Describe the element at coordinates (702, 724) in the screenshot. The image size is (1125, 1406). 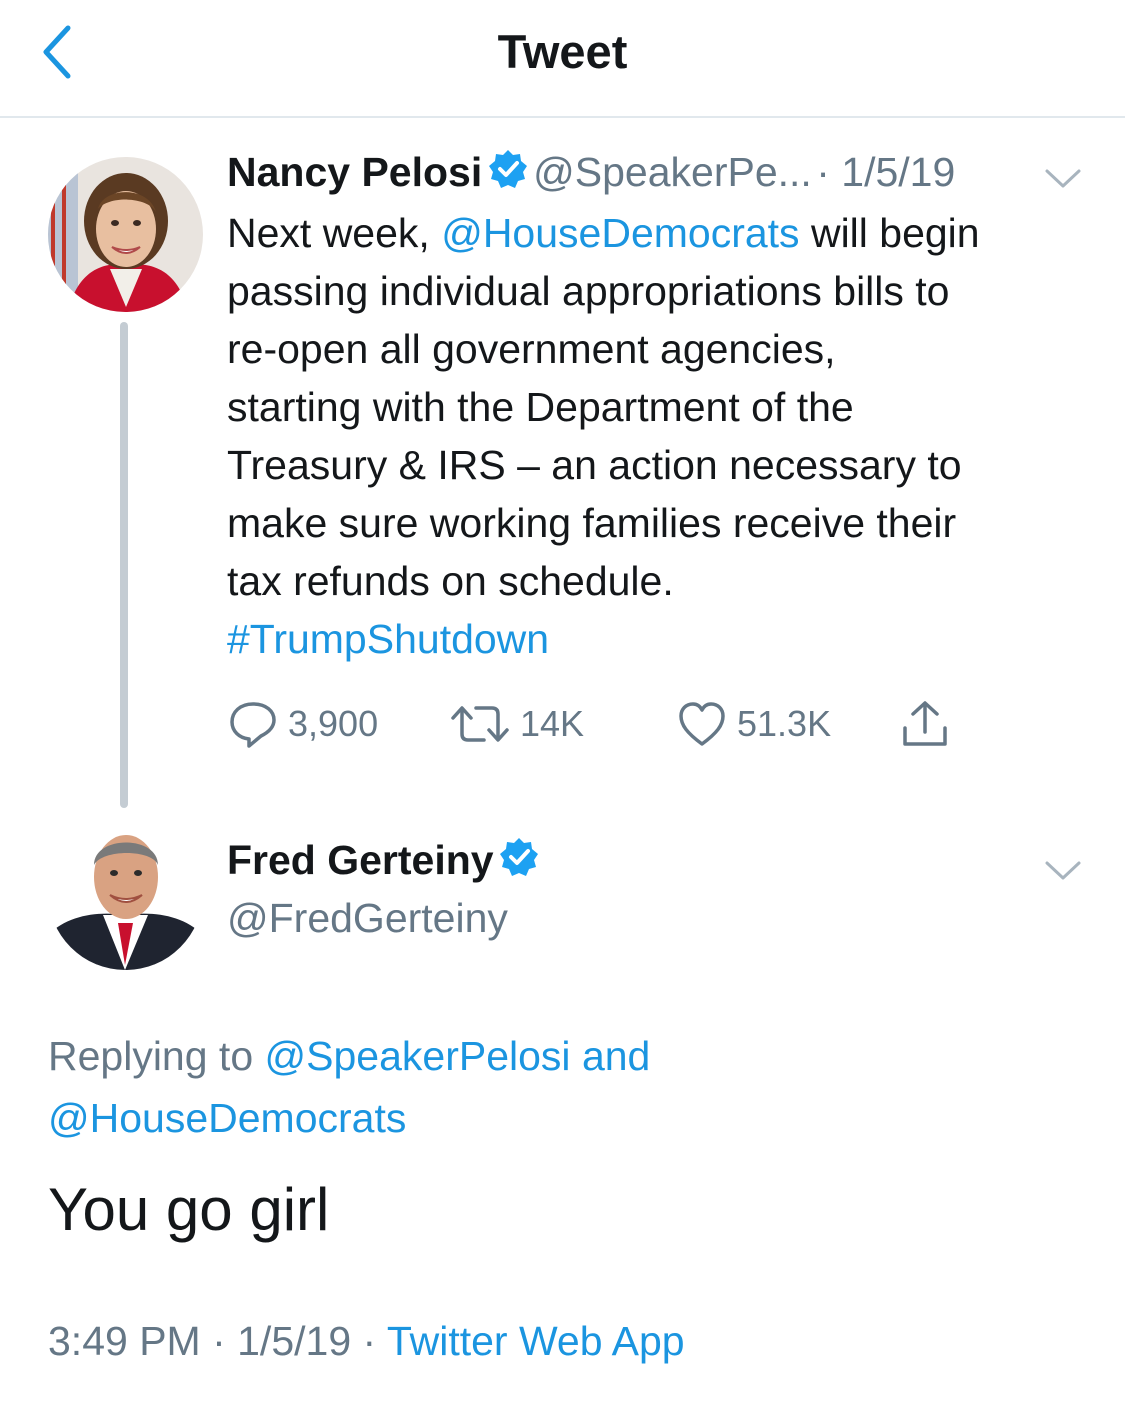
I see `heart-icon` at that location.